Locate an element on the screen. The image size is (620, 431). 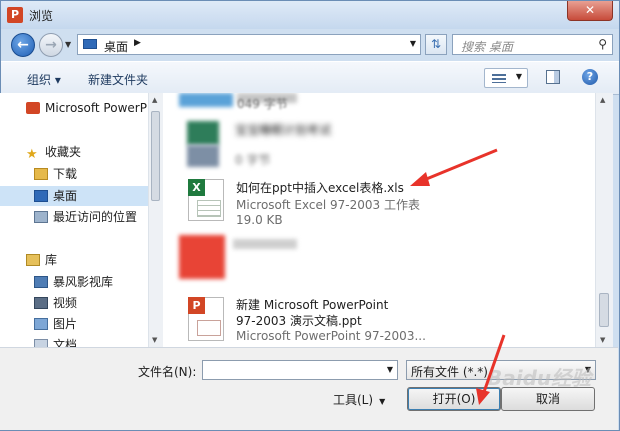
address-bar: 桌面 ▶ ▼ is located at coordinates (249, 44).